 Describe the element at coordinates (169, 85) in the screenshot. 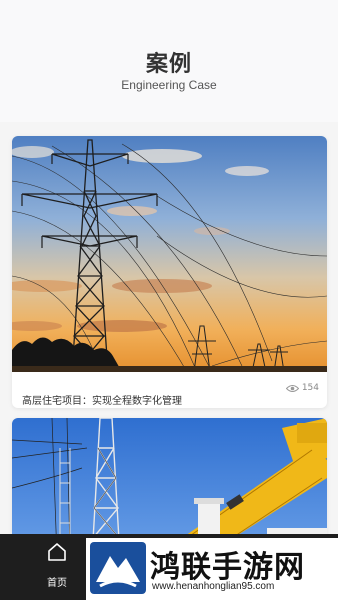

I see `page-subtitle: Engineering Case` at that location.